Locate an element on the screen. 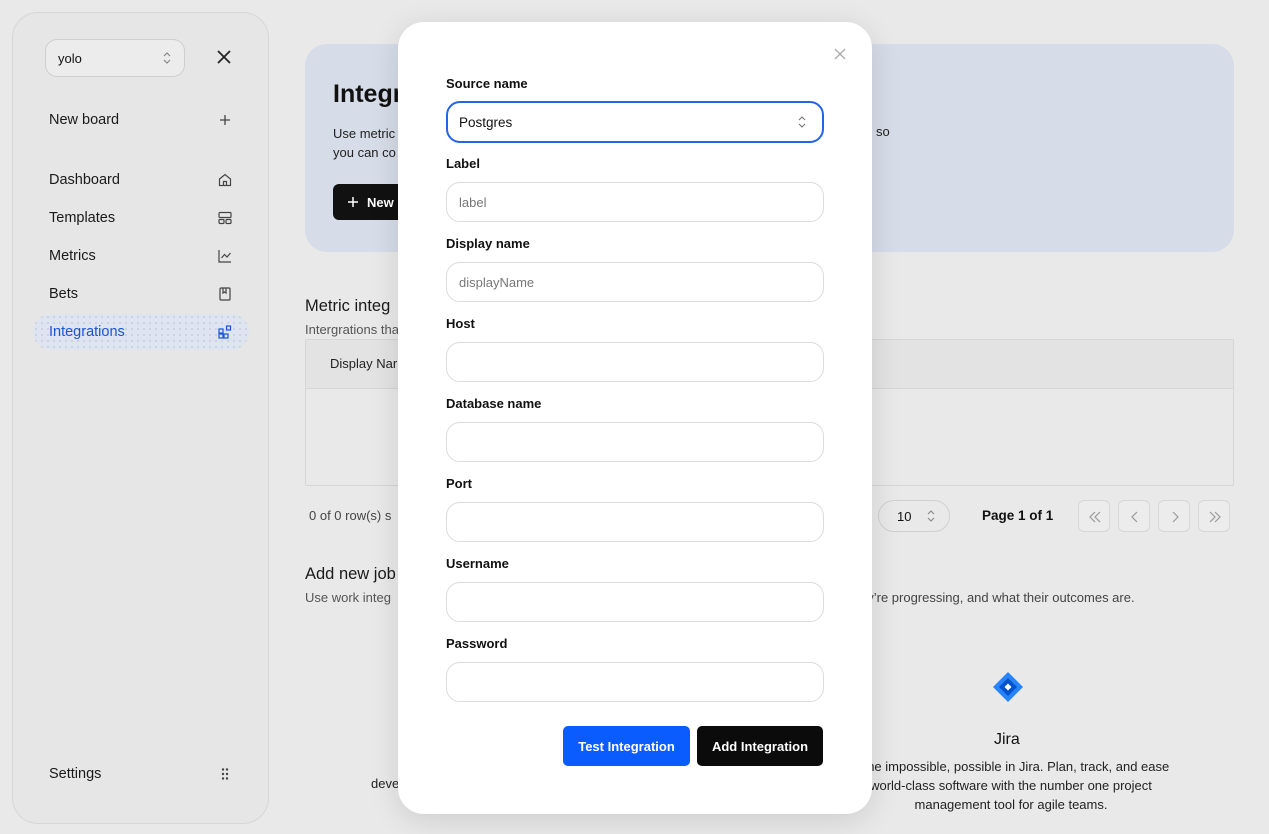  port-input is located at coordinates (635, 522).